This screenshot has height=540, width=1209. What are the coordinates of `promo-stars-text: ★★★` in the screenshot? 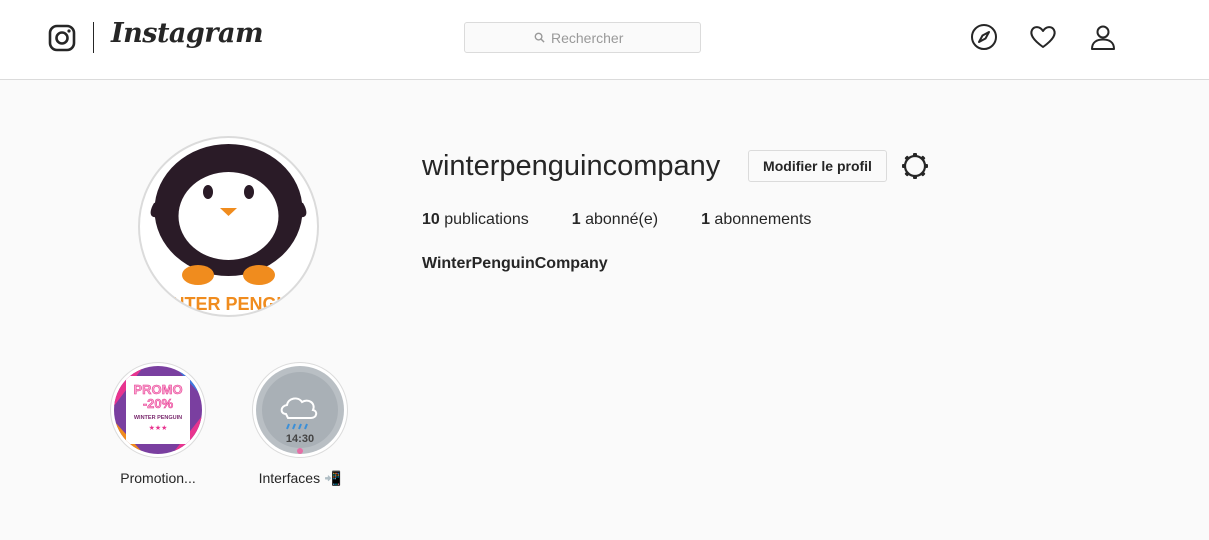 It's located at (158, 428).